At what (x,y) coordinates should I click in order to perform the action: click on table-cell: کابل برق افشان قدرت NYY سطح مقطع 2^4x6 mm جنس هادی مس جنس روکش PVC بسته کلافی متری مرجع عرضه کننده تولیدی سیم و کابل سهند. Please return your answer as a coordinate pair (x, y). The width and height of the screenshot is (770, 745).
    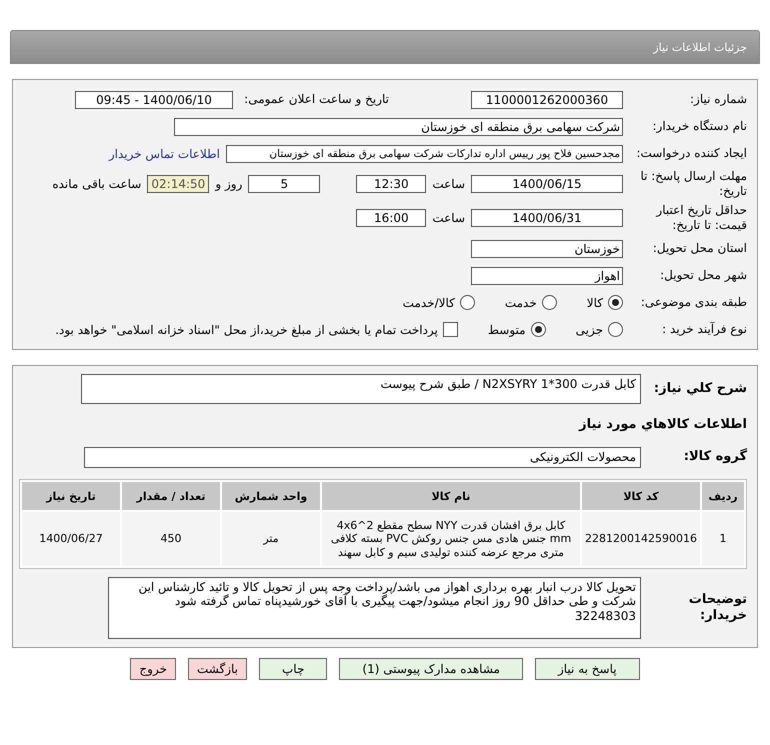
    Looking at the image, I should click on (451, 539).